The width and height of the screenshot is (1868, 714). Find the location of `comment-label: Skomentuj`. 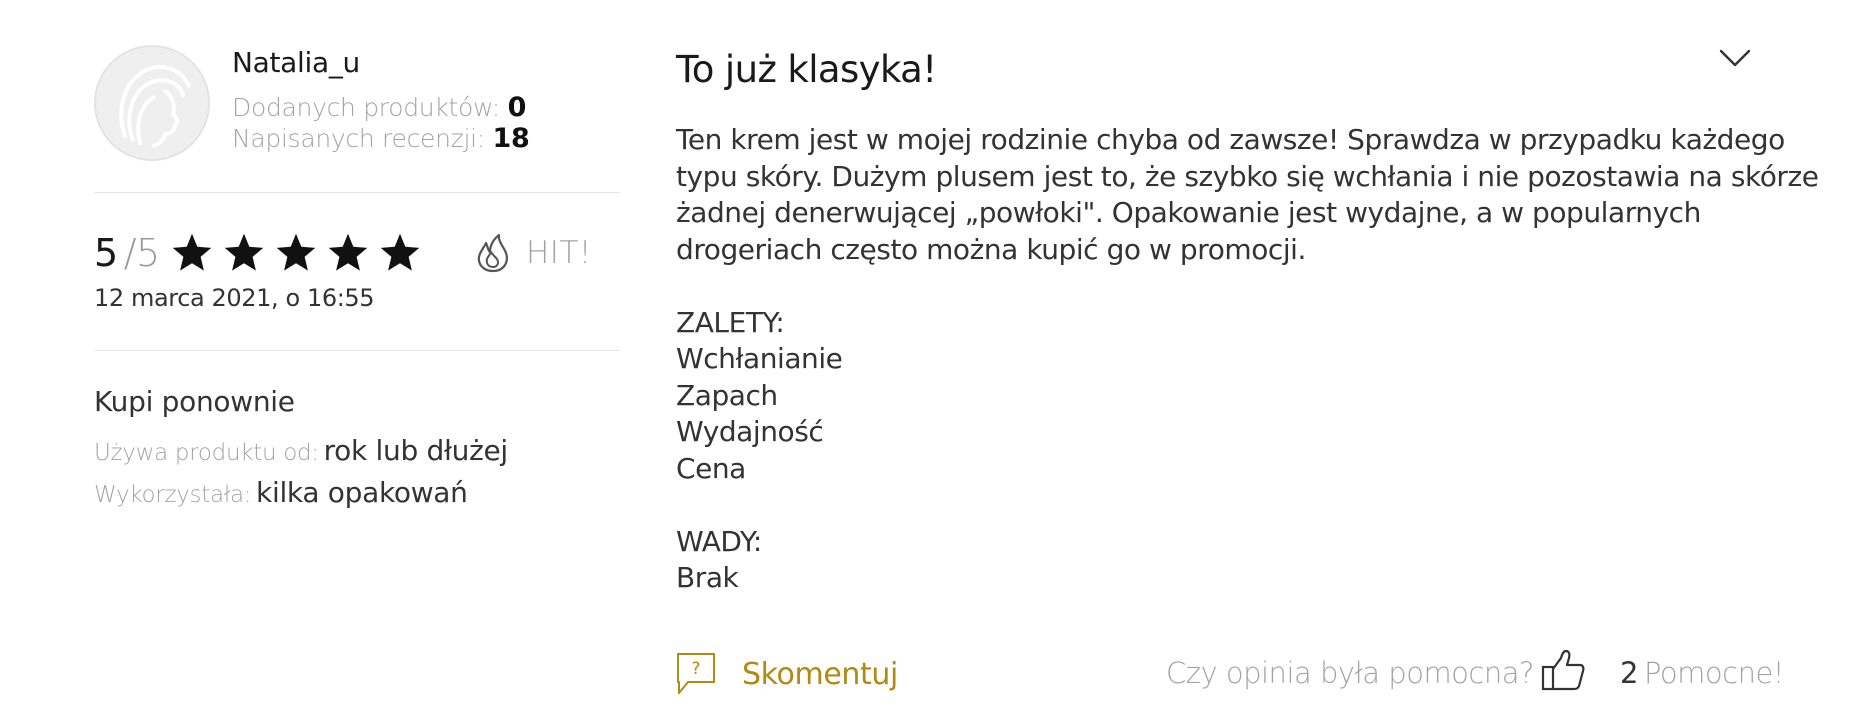

comment-label: Skomentuj is located at coordinates (820, 674).